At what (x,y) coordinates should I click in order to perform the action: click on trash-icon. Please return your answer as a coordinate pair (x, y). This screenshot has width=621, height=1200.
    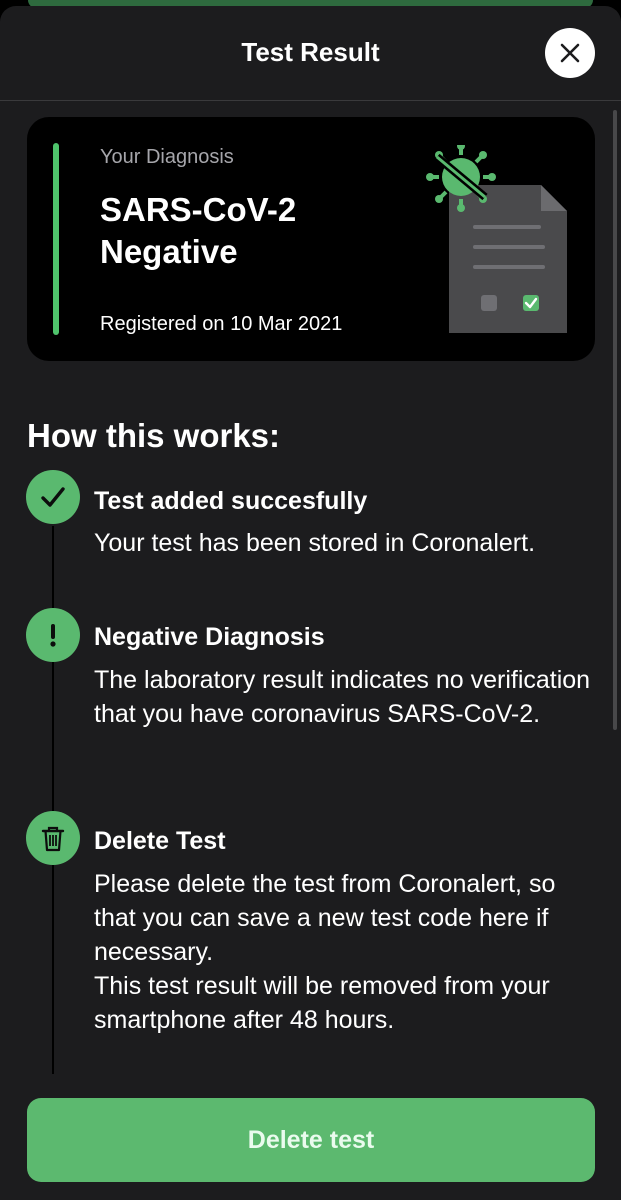
    Looking at the image, I should click on (53, 839).